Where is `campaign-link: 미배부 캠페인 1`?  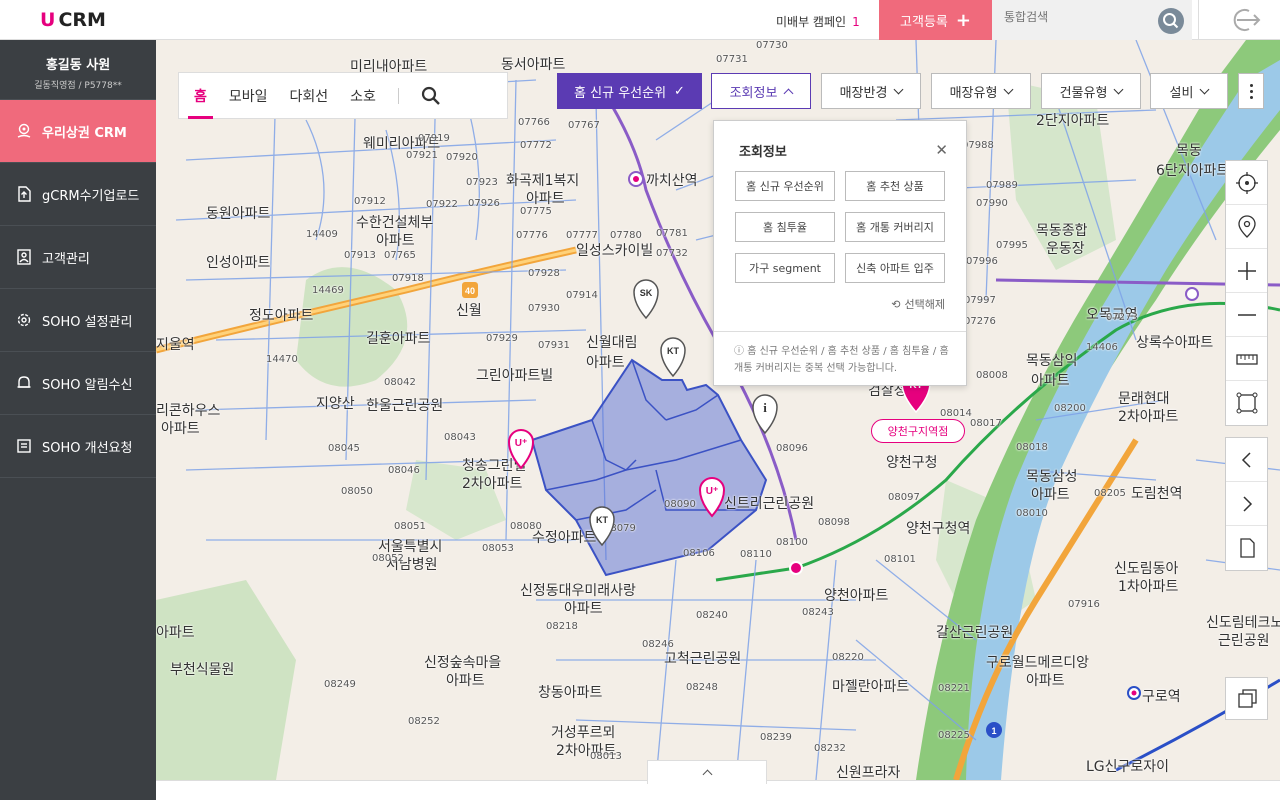
campaign-link: 미배부 캠페인 1 is located at coordinates (818, 21).